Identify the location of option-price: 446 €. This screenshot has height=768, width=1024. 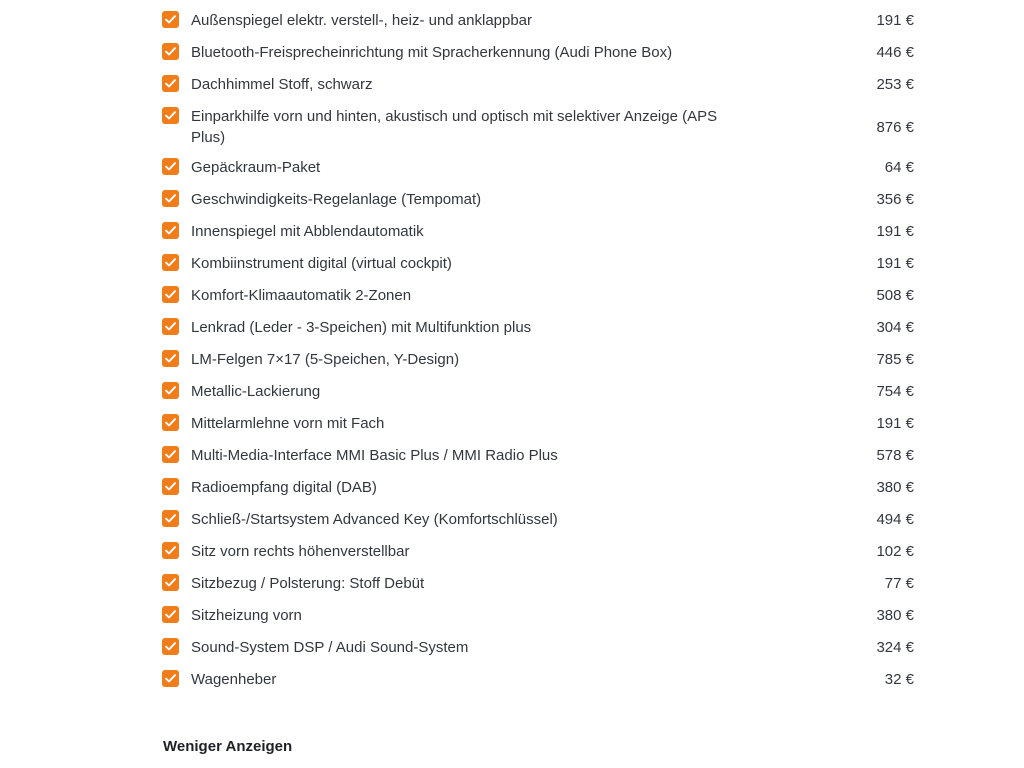
(895, 52).